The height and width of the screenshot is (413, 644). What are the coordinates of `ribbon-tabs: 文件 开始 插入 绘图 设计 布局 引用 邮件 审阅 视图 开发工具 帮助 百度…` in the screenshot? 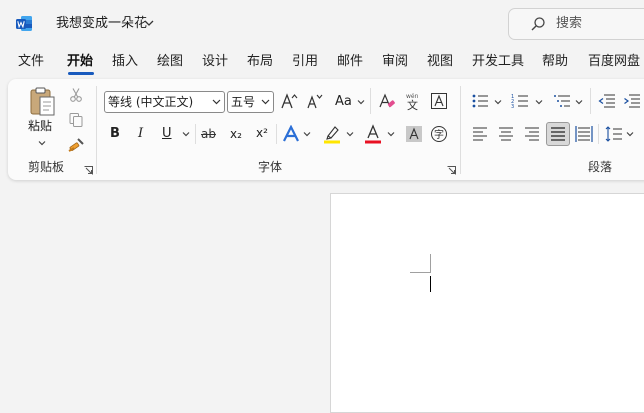 It's located at (322, 65).